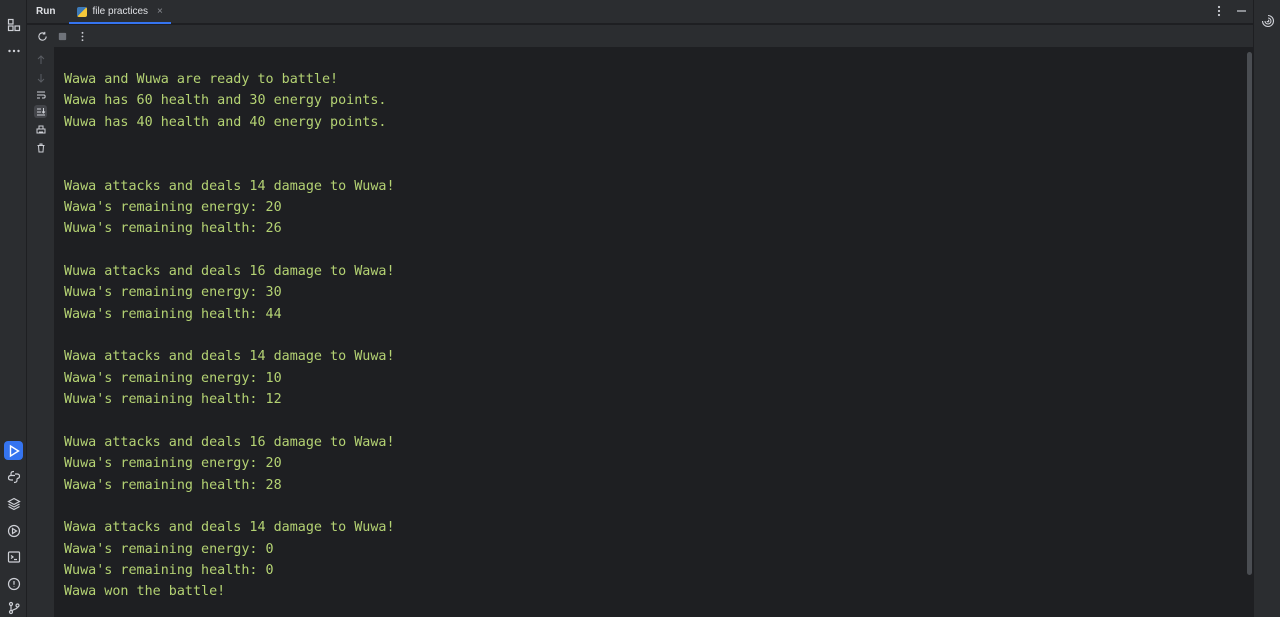  I want to click on console-line: Wuwa's remaining energy: 30, so click(173, 293).